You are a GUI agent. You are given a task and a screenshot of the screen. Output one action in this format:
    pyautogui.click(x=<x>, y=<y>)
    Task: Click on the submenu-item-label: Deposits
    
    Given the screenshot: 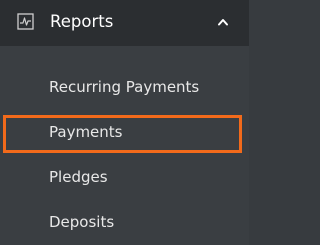 What is the action you would take?
    pyautogui.click(x=82, y=222)
    